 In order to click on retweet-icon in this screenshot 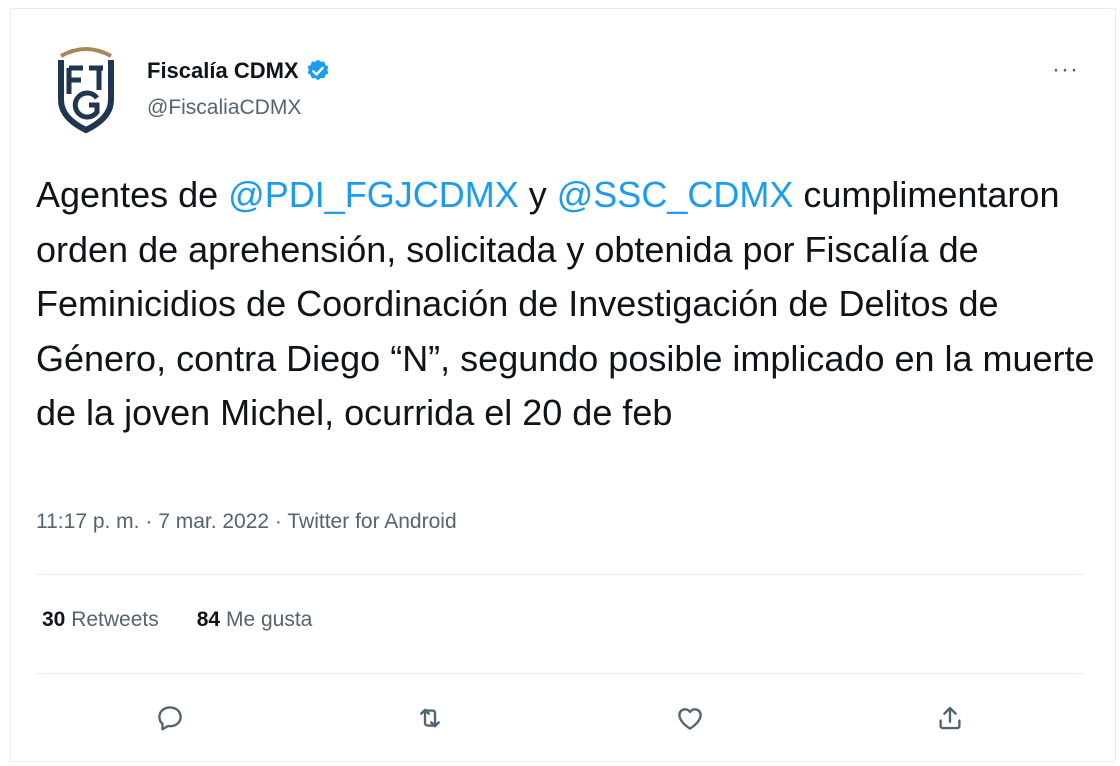, I will do `click(430, 718)`.